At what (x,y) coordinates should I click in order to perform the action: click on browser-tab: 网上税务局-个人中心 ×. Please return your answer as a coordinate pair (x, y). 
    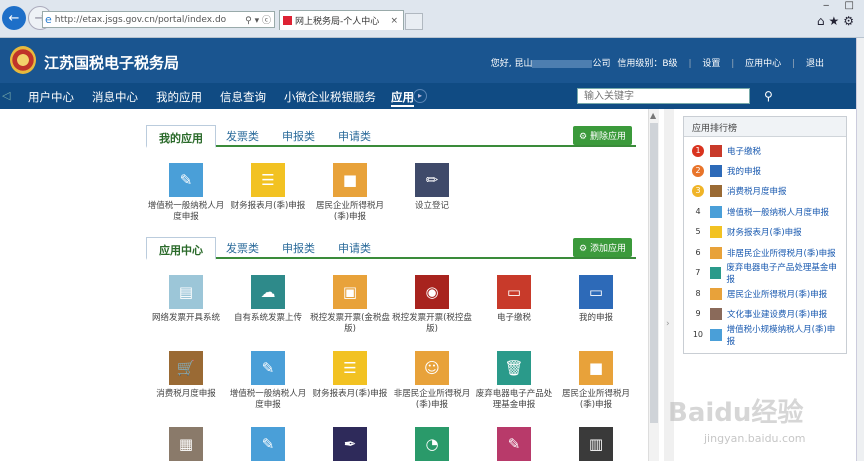
    Looking at the image, I should click on (341, 20).